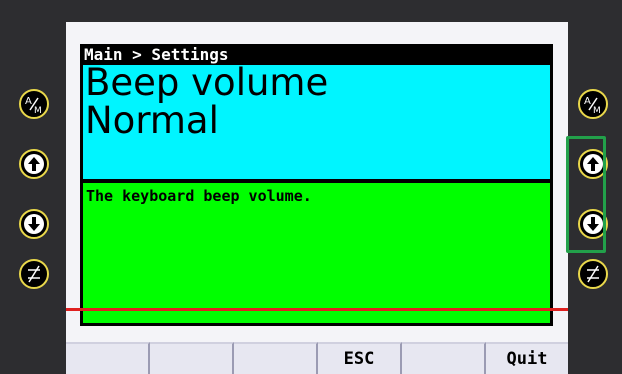 Image resolution: width=622 pixels, height=374 pixels. I want to click on setting-name: Beep volume, so click(207, 82).